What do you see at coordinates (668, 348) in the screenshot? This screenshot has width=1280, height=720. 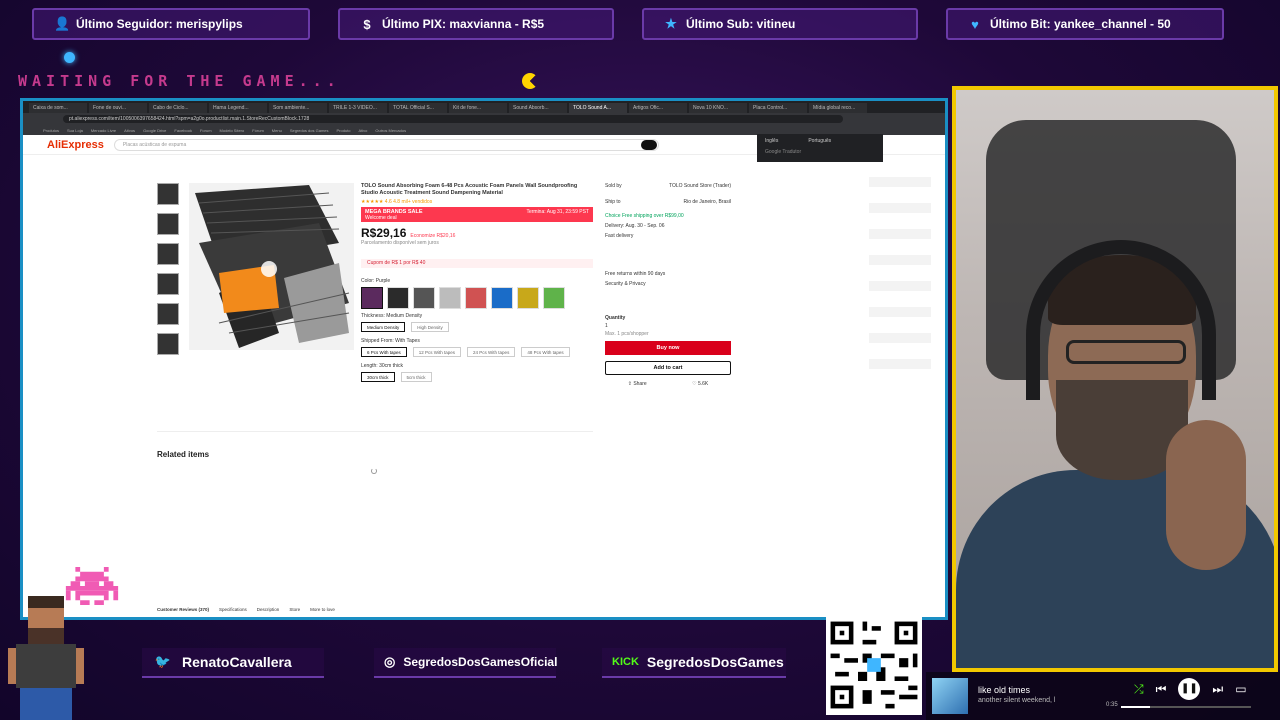 I see `buy-now-button: Buy now` at bounding box center [668, 348].